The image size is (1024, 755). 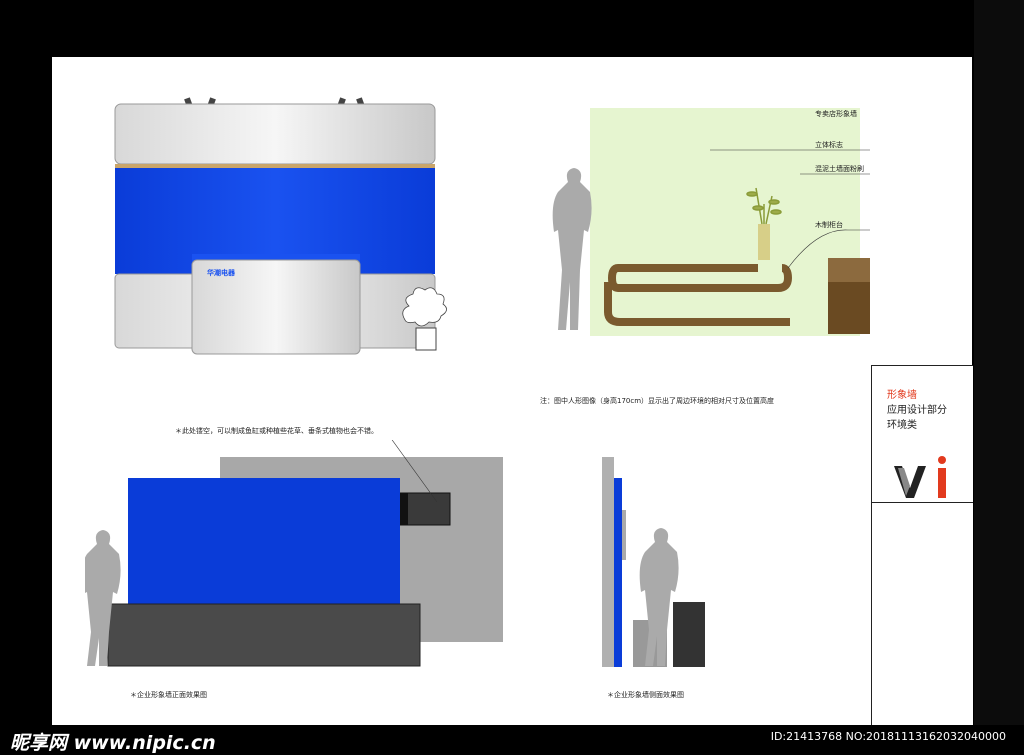 What do you see at coordinates (839, 169) in the screenshot?
I see `label-concrete: 混泥土墙面粉刷` at bounding box center [839, 169].